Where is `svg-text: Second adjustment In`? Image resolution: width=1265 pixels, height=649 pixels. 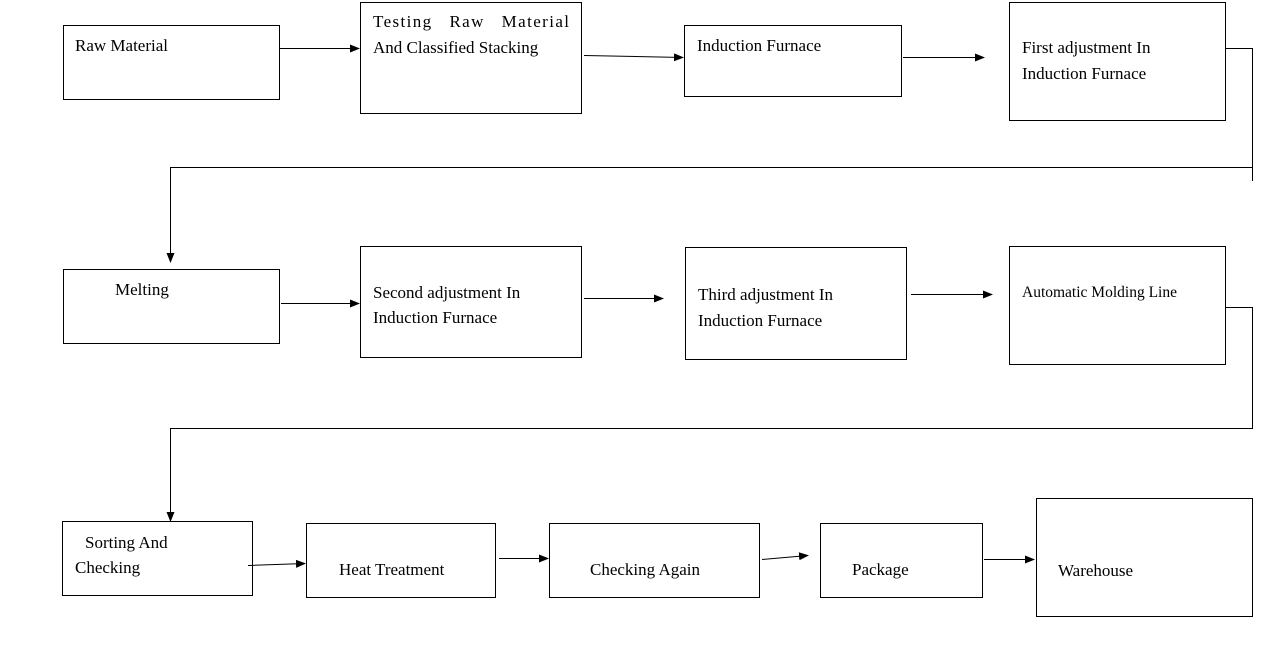
svg-text: Second adjustment In is located at coordinates (447, 292).